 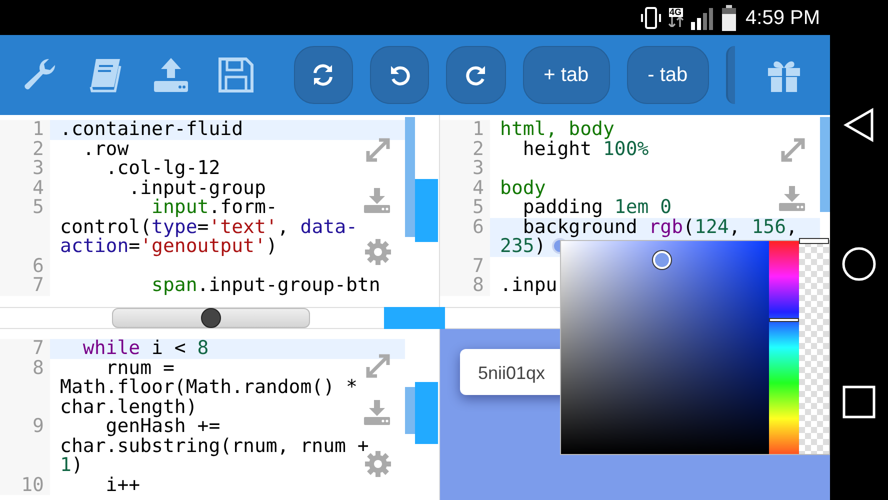 What do you see at coordinates (557, 129) in the screenshot?
I see `code-line: html, body` at bounding box center [557, 129].